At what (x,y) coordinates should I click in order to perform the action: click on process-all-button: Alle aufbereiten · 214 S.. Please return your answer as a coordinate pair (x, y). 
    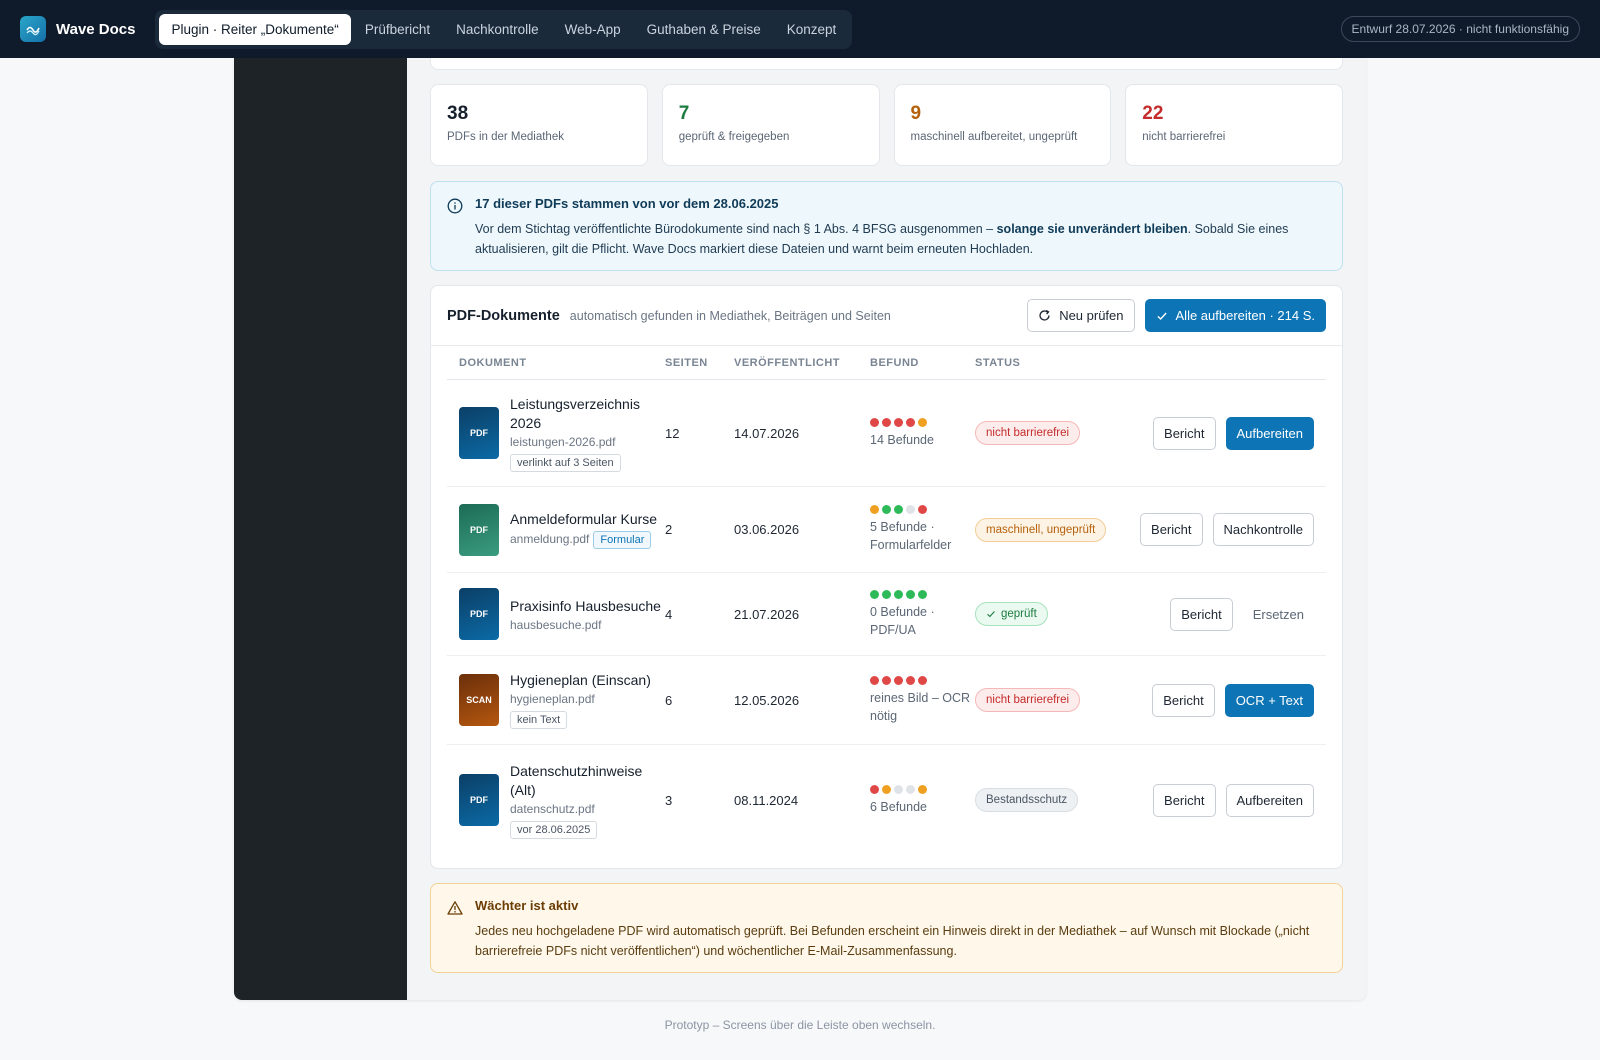
    Looking at the image, I should click on (1235, 315).